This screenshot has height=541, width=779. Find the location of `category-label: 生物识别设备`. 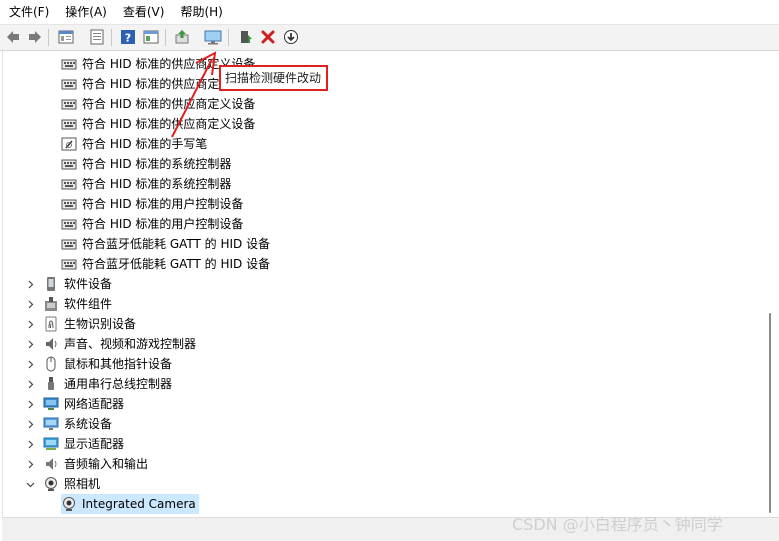

category-label: 生物识别设备 is located at coordinates (100, 324).